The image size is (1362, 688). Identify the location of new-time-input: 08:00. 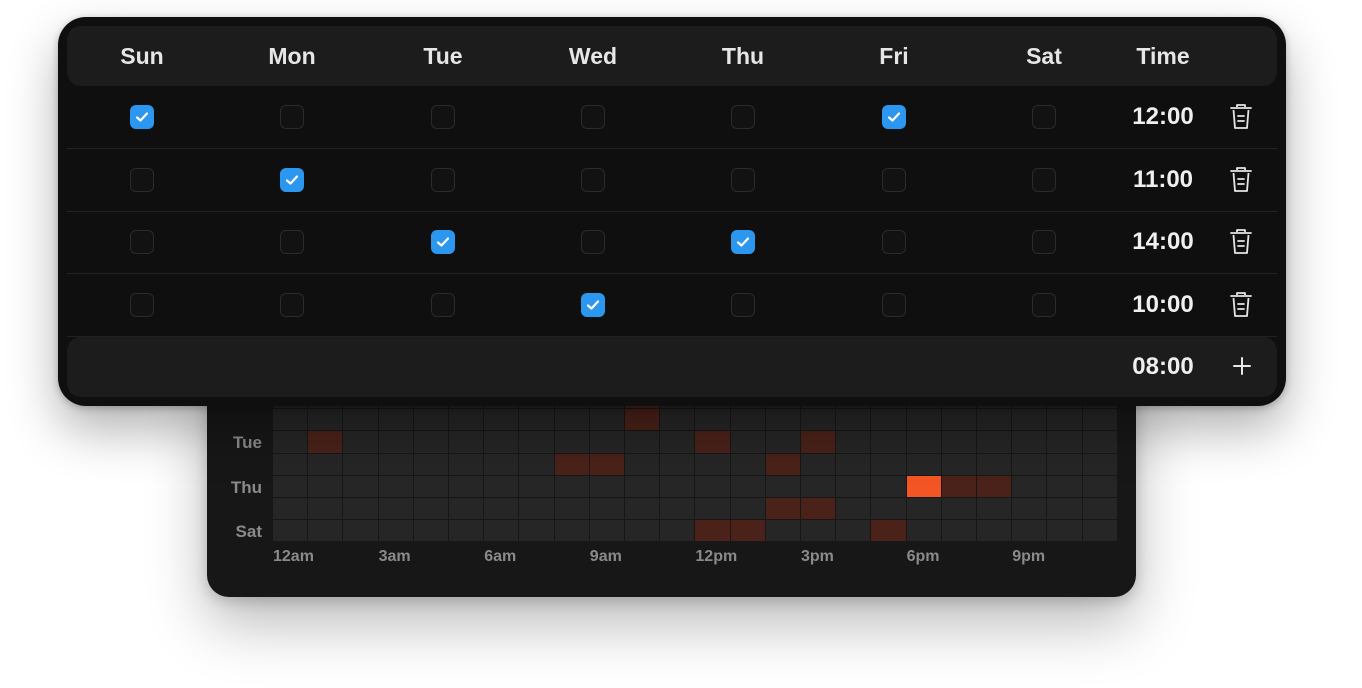
(1163, 367).